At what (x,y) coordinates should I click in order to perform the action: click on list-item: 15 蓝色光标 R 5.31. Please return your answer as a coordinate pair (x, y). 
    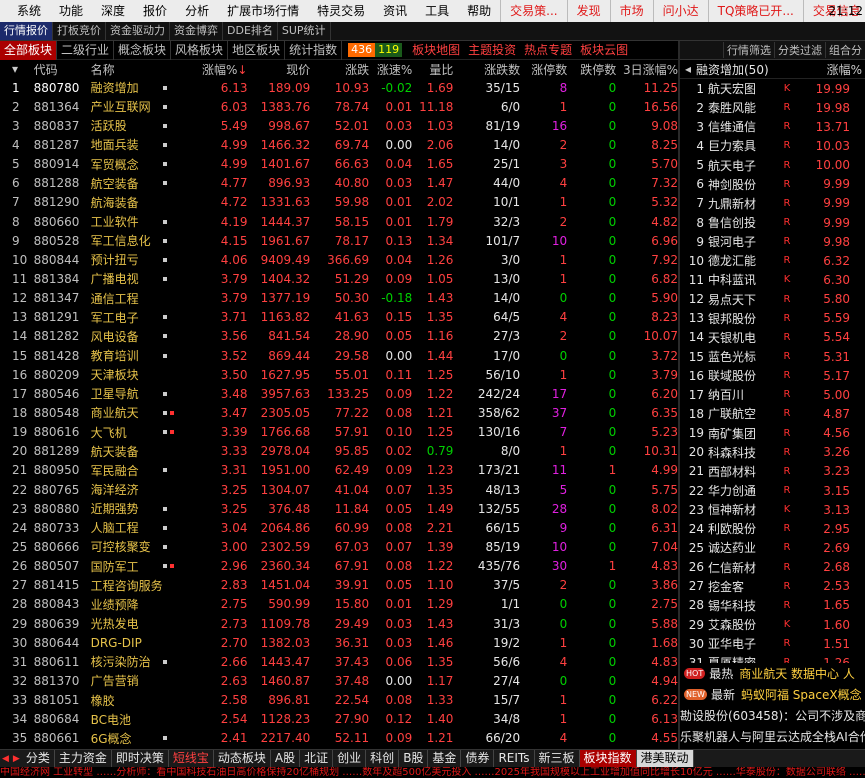
    Looking at the image, I should click on (772, 356).